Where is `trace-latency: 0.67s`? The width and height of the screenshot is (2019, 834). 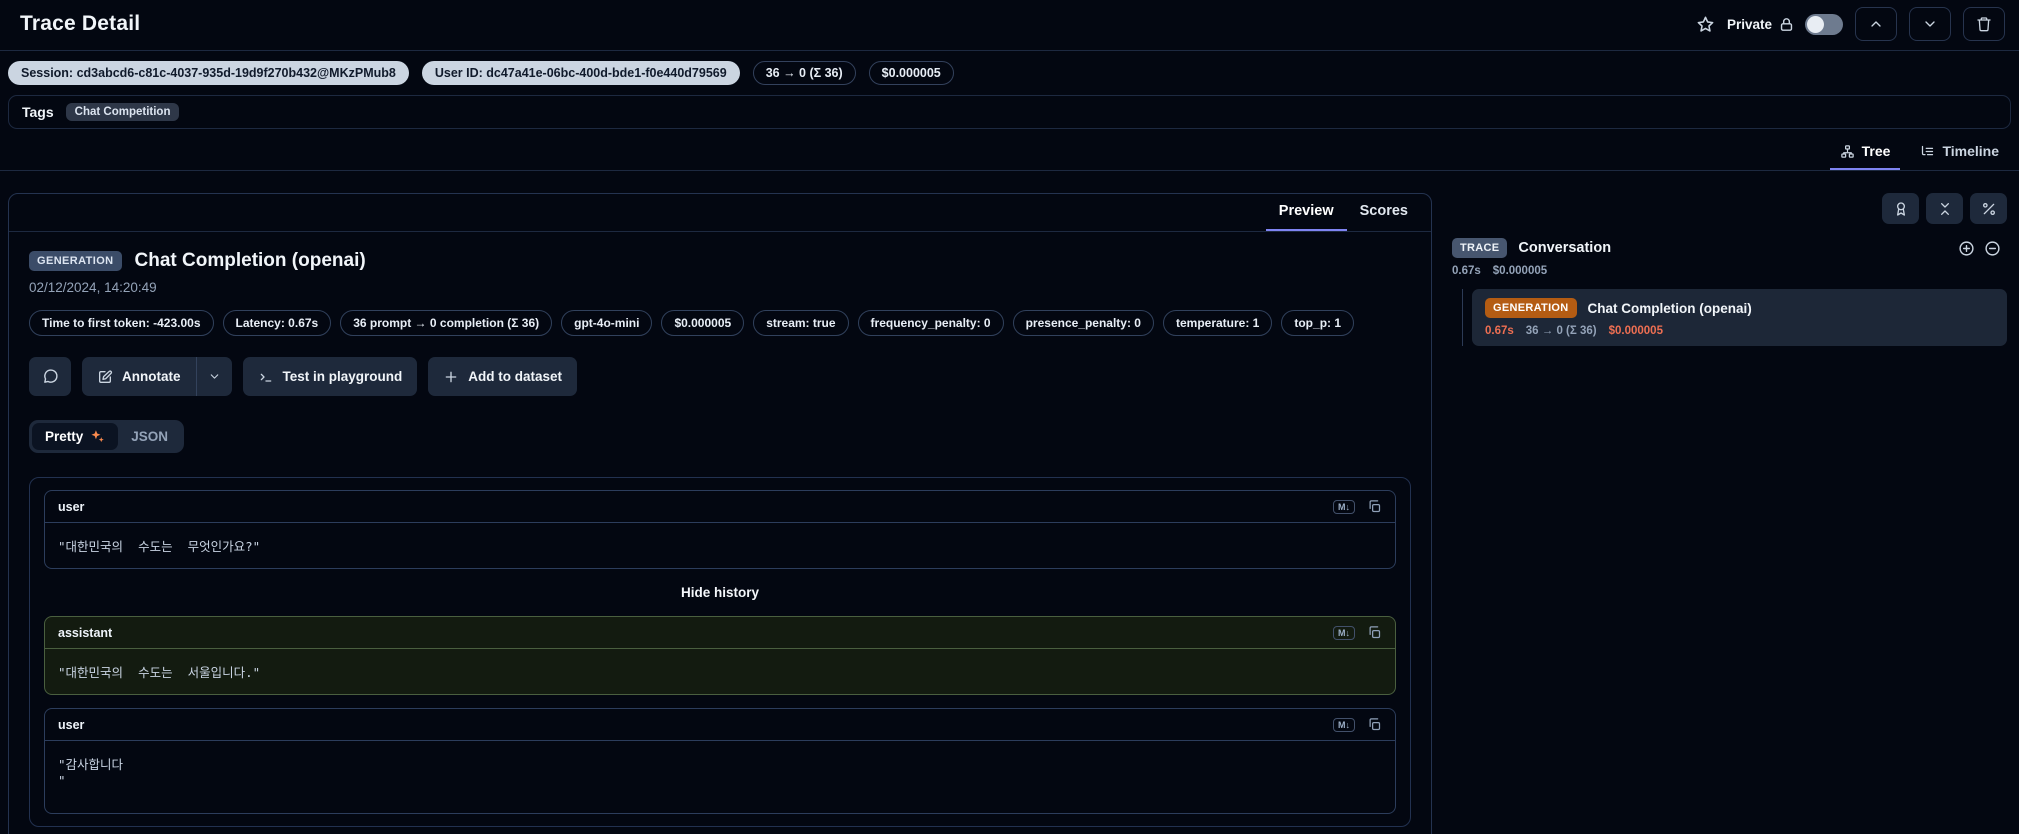 trace-latency: 0.67s is located at coordinates (1466, 271).